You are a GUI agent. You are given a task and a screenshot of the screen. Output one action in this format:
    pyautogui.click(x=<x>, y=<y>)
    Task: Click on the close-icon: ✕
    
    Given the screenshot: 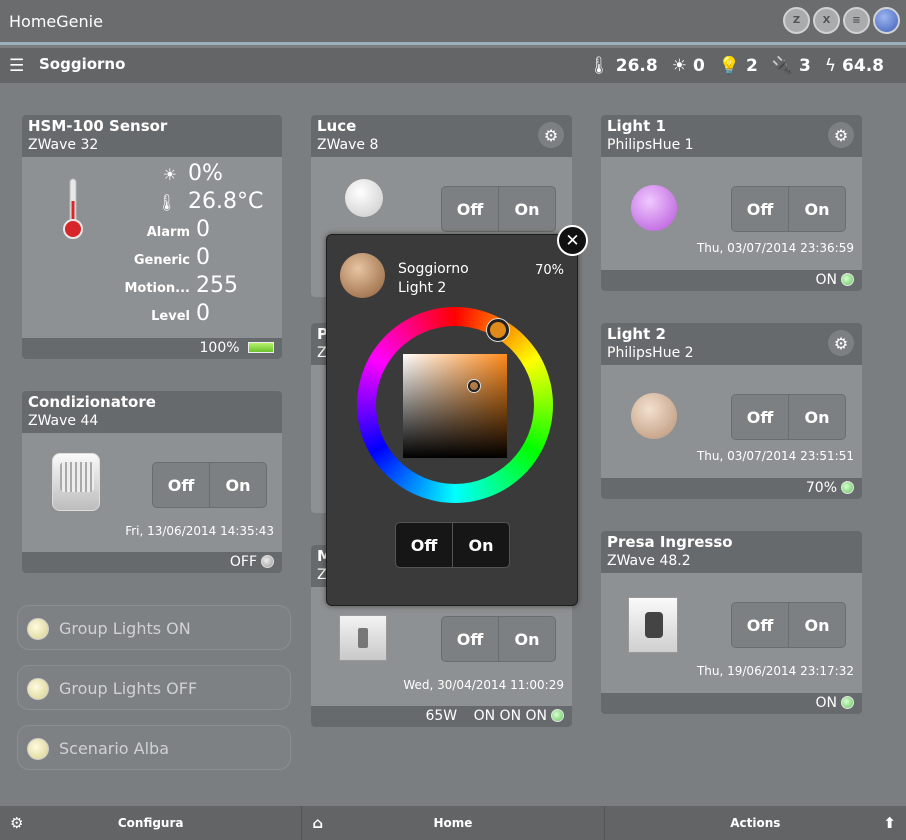 What is the action you would take?
    pyautogui.click(x=572, y=240)
    